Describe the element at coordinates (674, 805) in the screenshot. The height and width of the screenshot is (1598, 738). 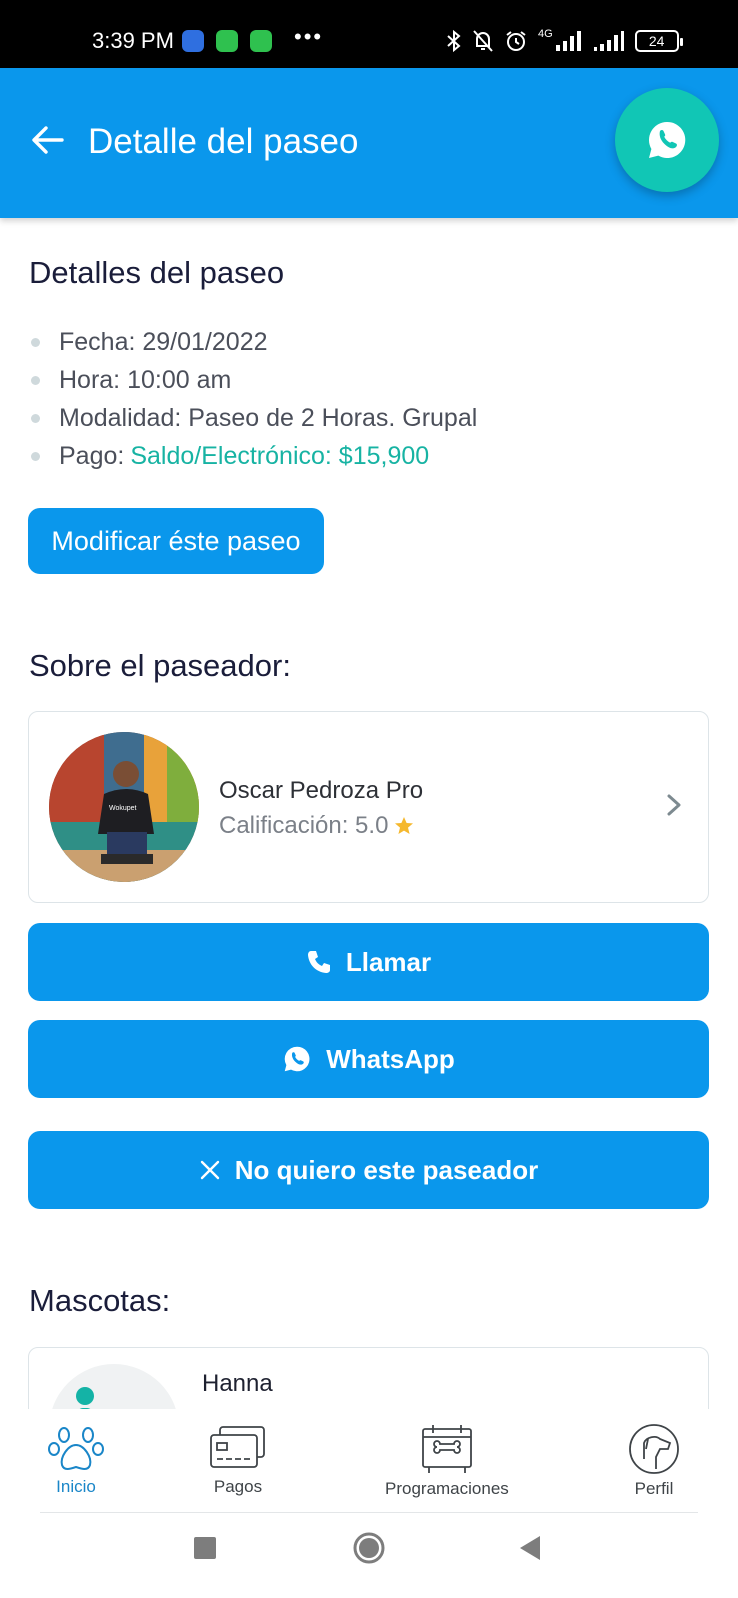
I see `chevron-right-icon` at that location.